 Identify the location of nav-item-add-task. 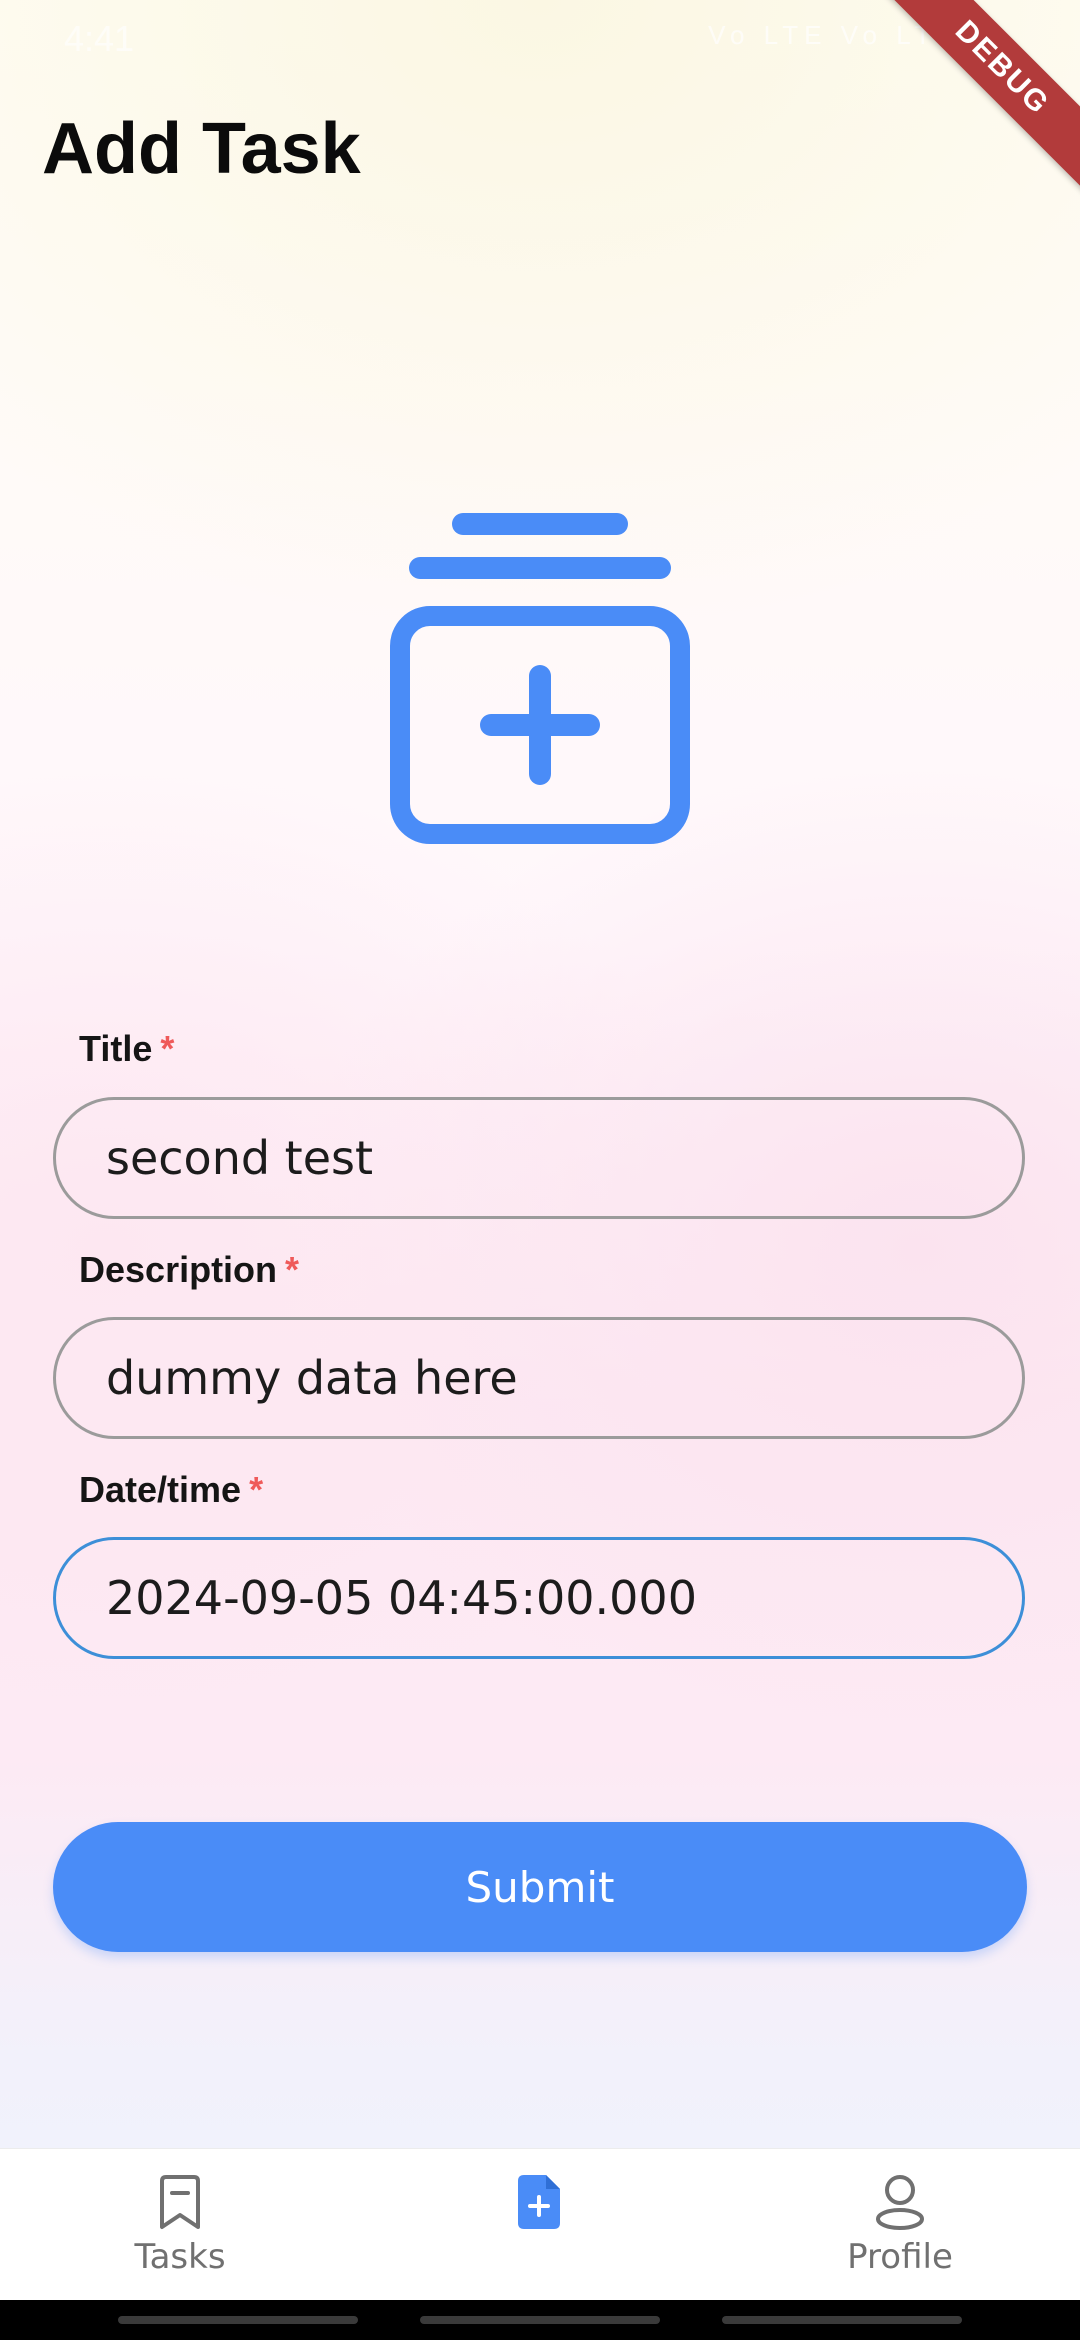
(540, 2205).